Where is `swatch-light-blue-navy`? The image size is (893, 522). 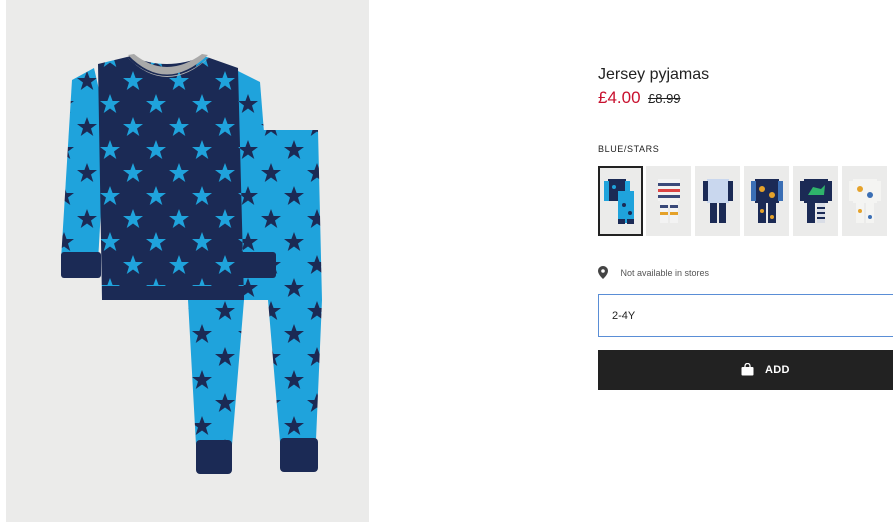 swatch-light-blue-navy is located at coordinates (717, 201).